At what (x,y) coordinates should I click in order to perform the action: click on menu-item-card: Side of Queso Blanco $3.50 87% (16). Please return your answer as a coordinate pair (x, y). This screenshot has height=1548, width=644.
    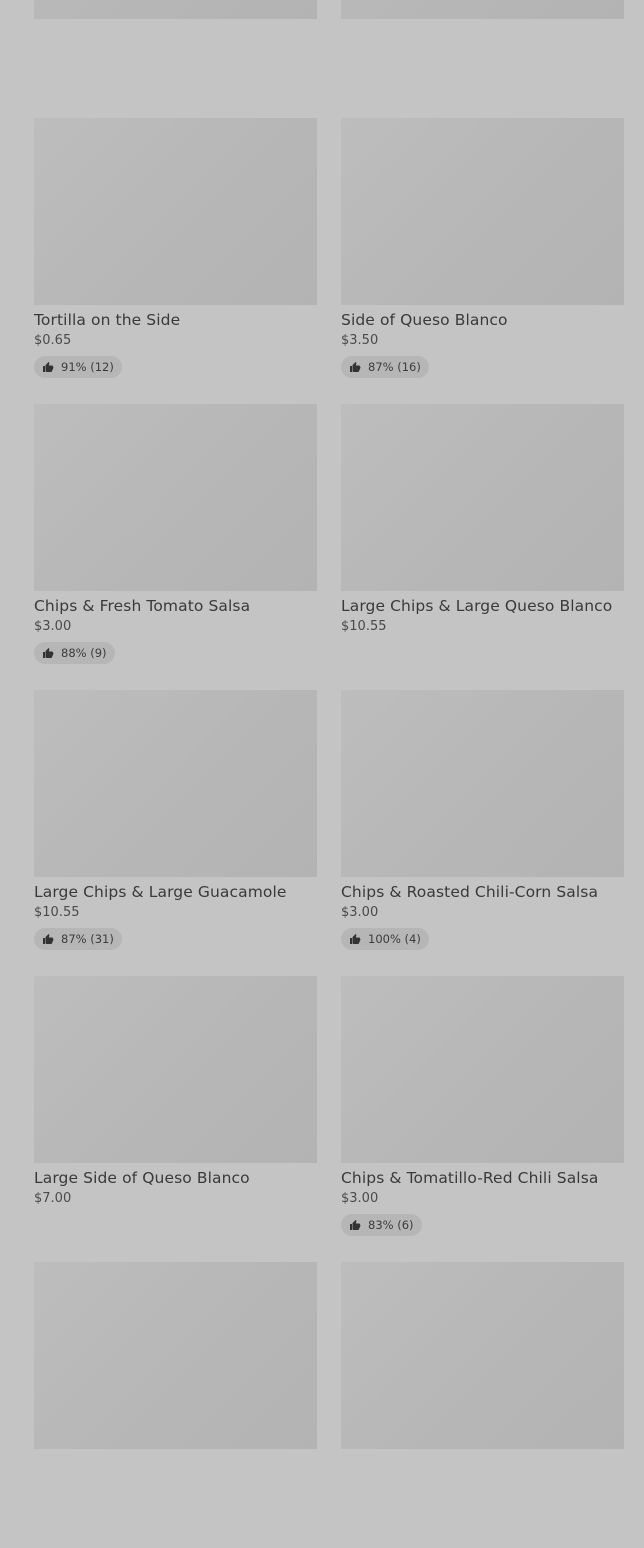
    Looking at the image, I should click on (482, 261).